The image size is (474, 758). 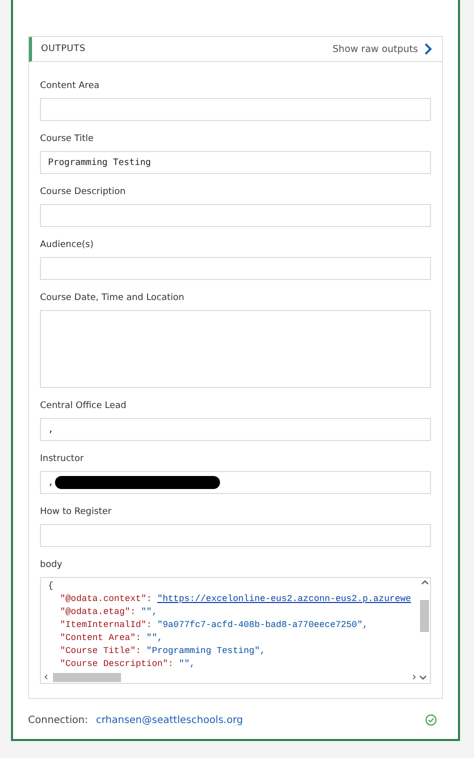 I want to click on field-label: Course Description, so click(x=83, y=192).